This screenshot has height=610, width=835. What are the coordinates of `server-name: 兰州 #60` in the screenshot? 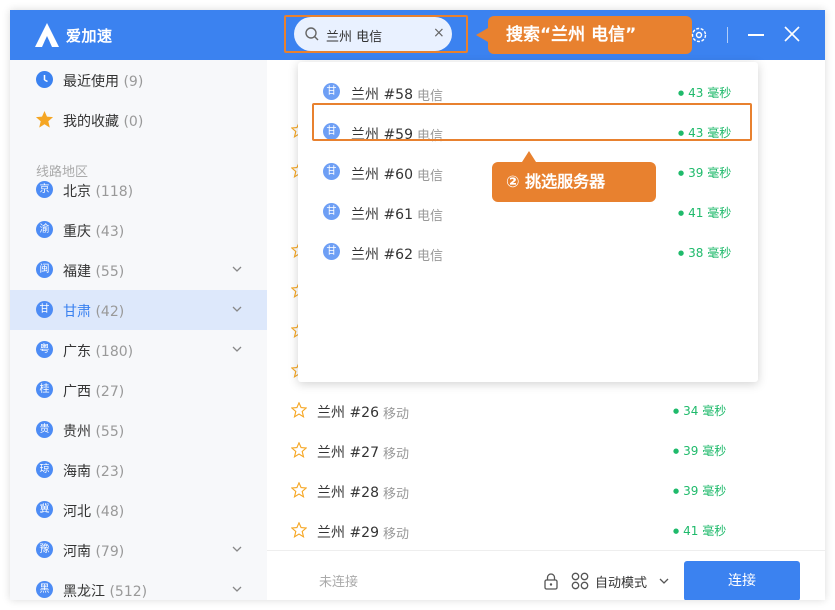 It's located at (382, 175).